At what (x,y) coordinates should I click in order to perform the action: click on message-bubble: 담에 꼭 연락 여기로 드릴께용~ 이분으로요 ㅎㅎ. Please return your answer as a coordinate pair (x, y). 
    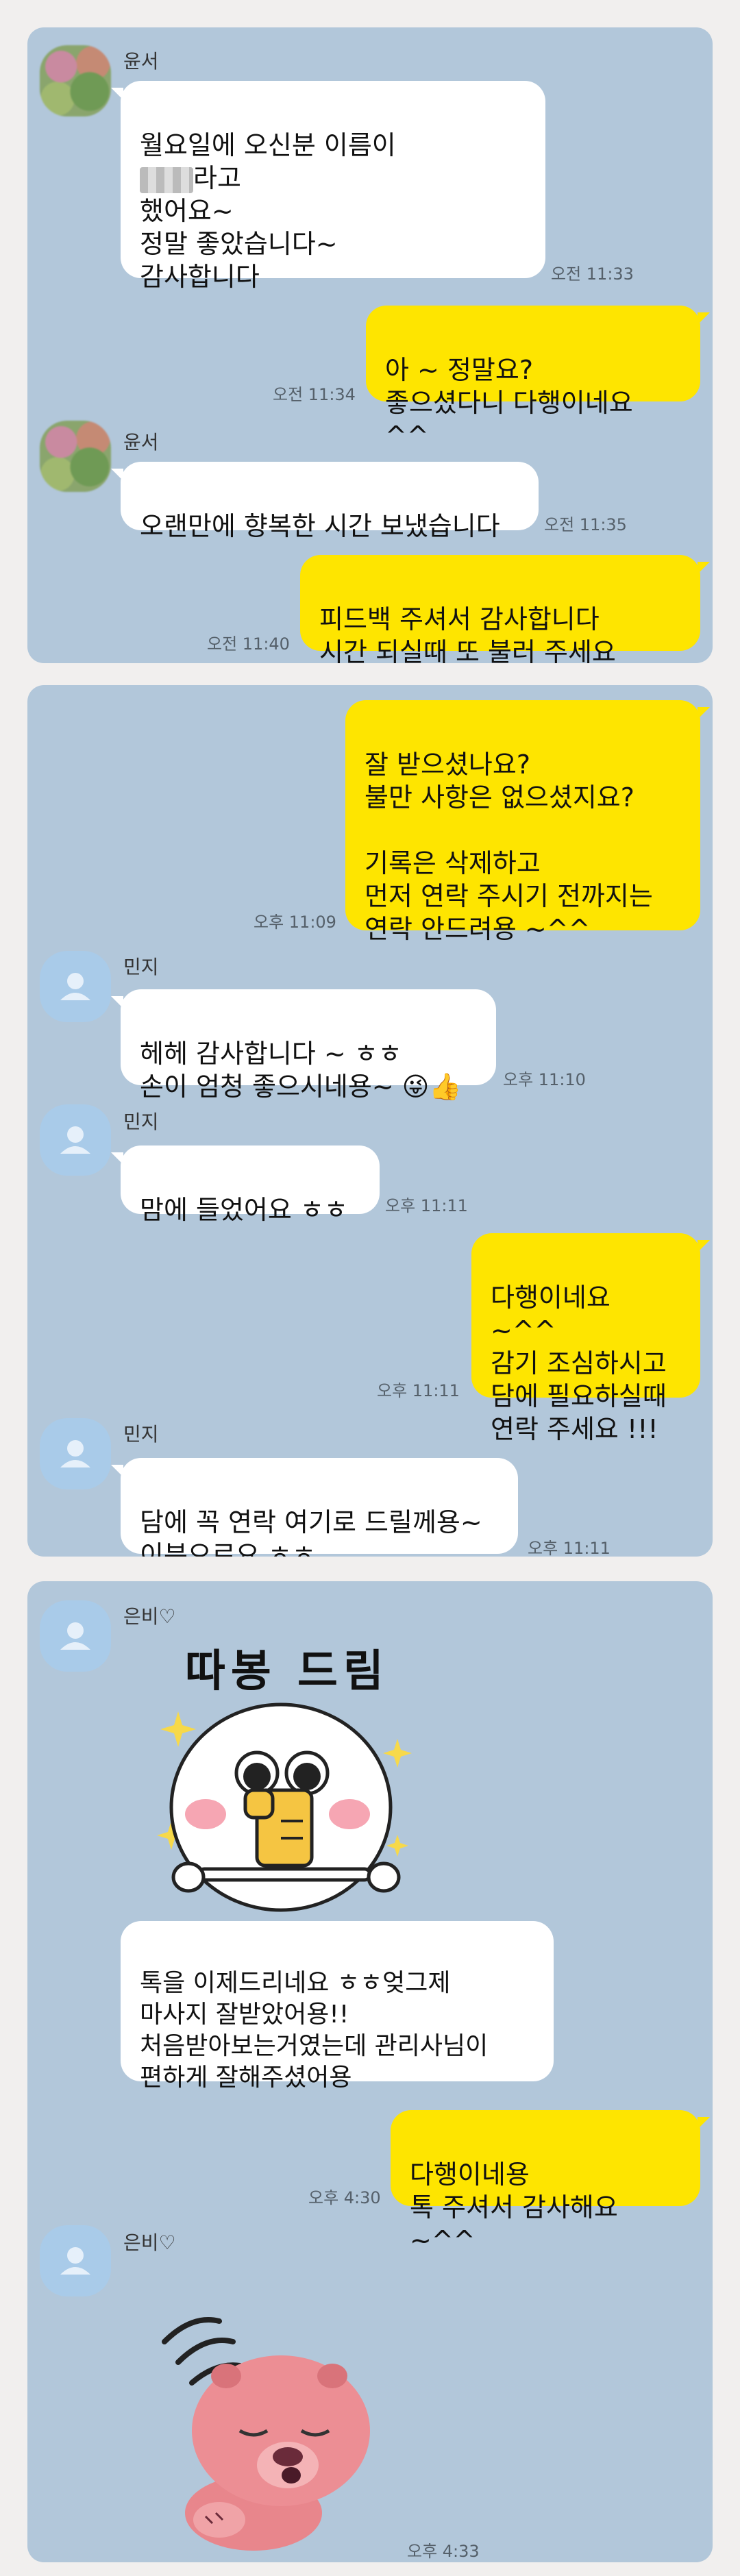
    Looking at the image, I should click on (314, 1507).